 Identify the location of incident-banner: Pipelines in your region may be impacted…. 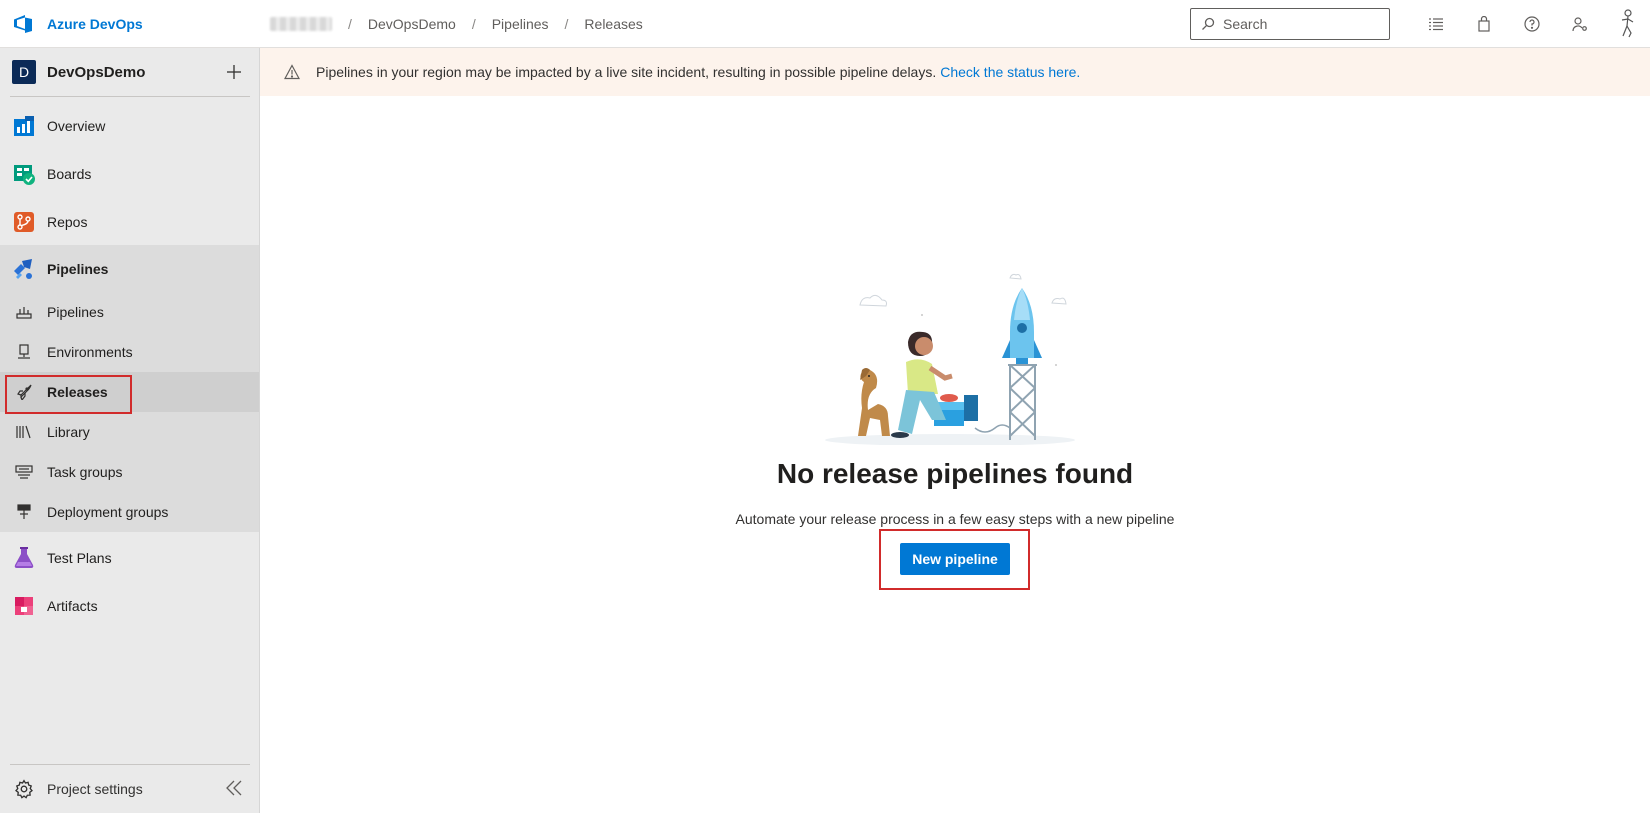
(955, 72).